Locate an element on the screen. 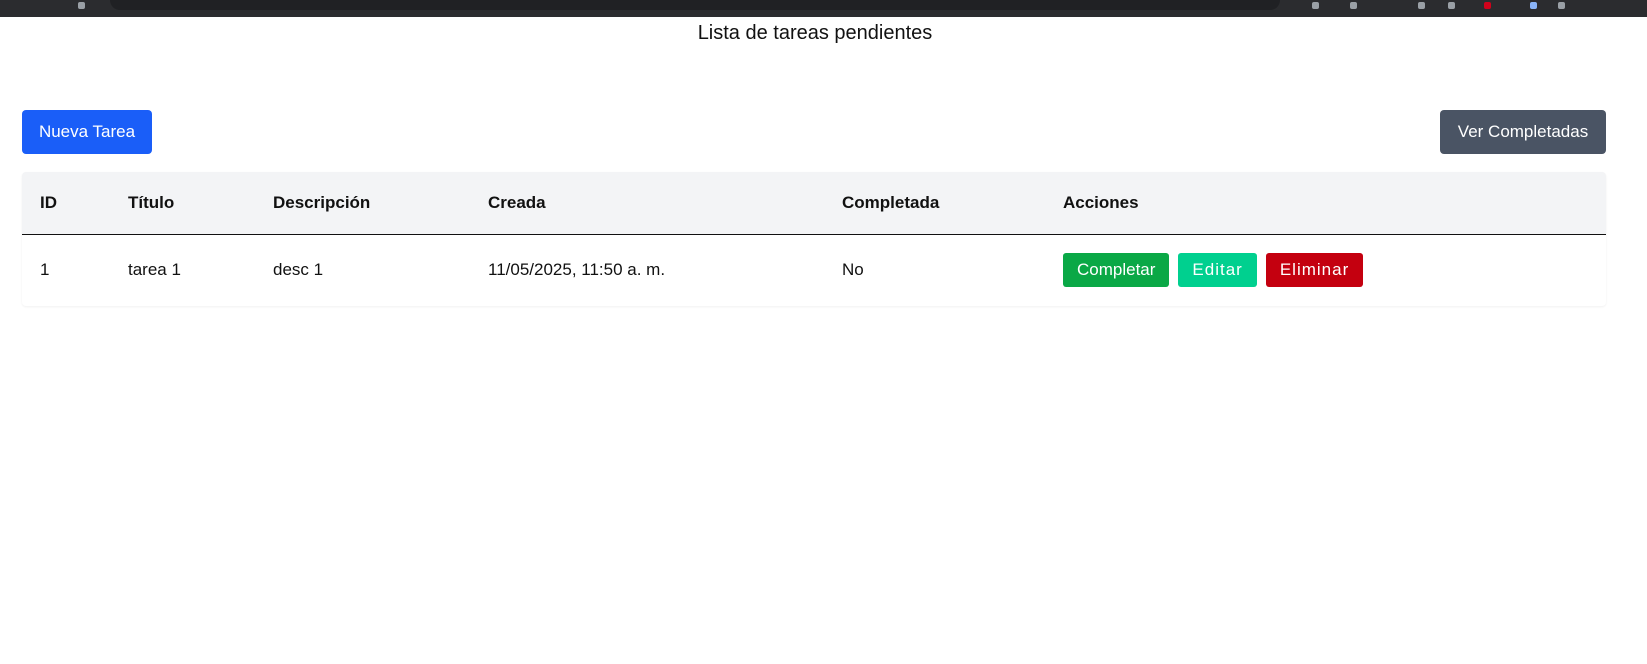 The image size is (1647, 664). cell-id: 1 is located at coordinates (45, 270).